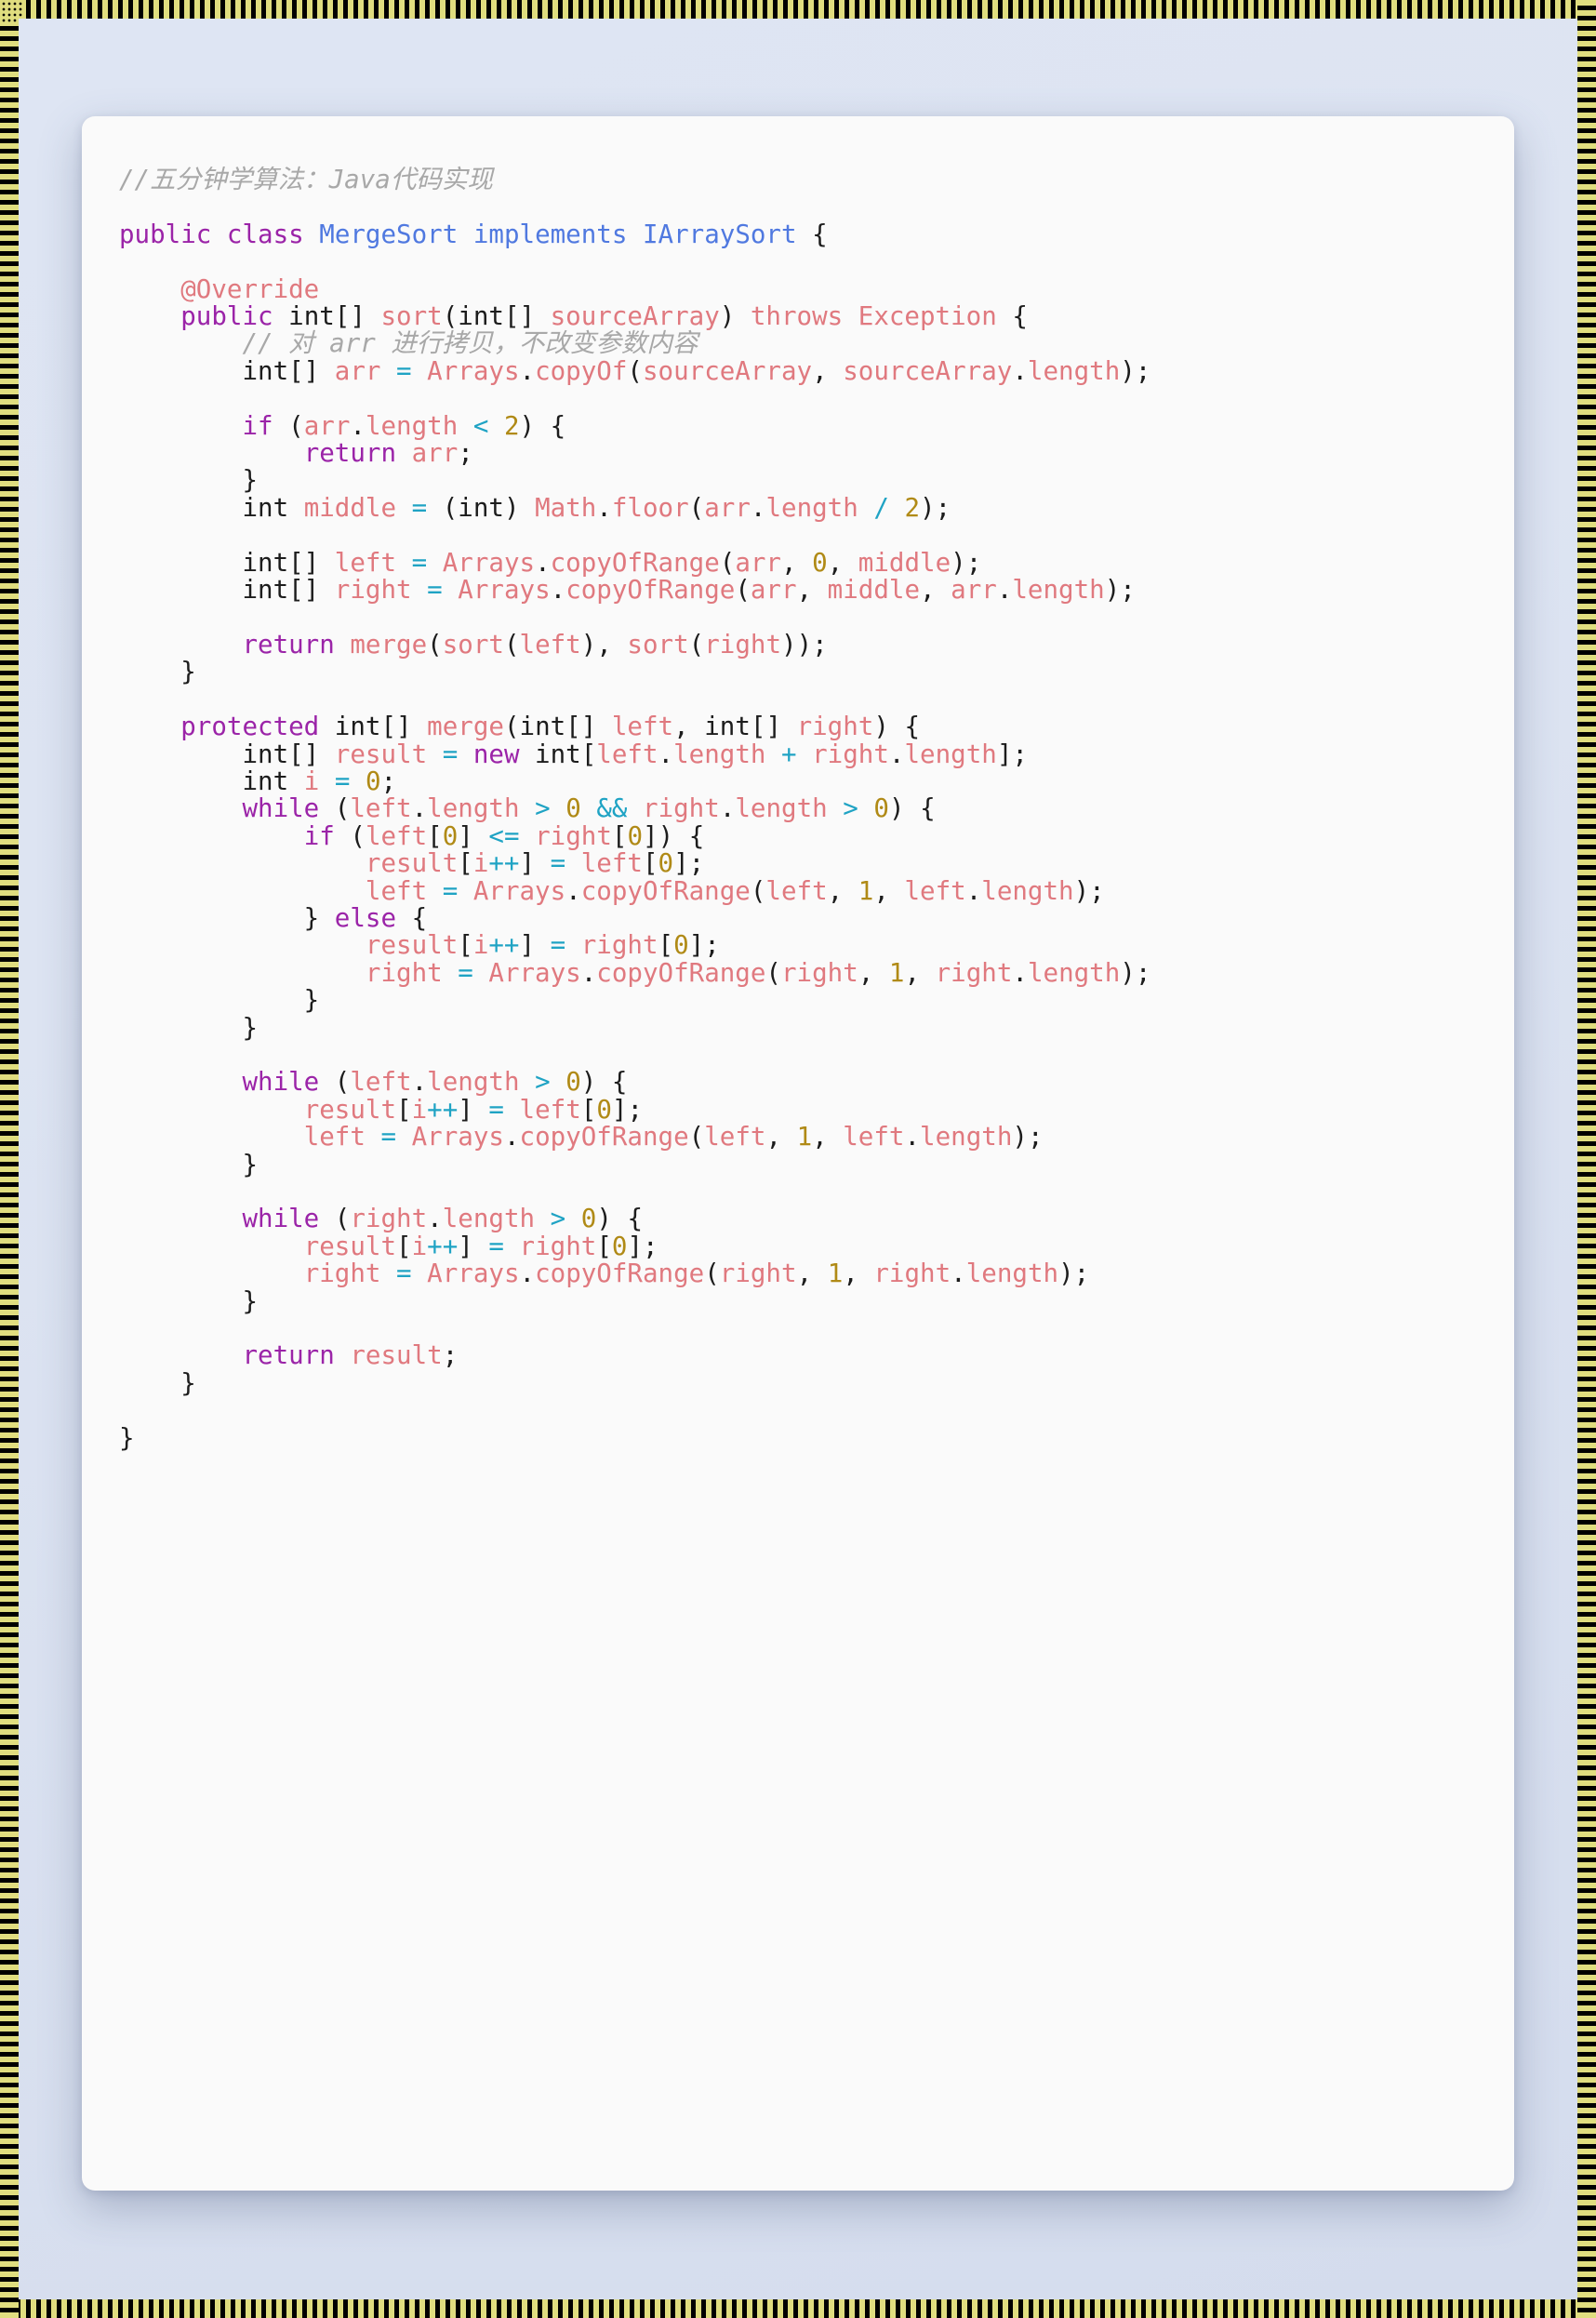  What do you see at coordinates (351, 1355) in the screenshot?
I see `code-line: return result;` at bounding box center [351, 1355].